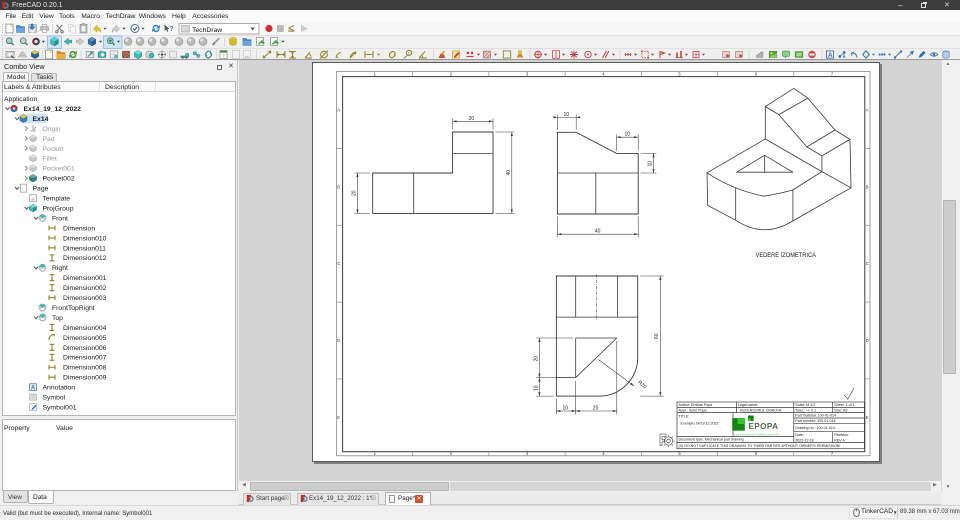 The width and height of the screenshot is (960, 520). I want to click on svg-text: Top, so click(57, 318).